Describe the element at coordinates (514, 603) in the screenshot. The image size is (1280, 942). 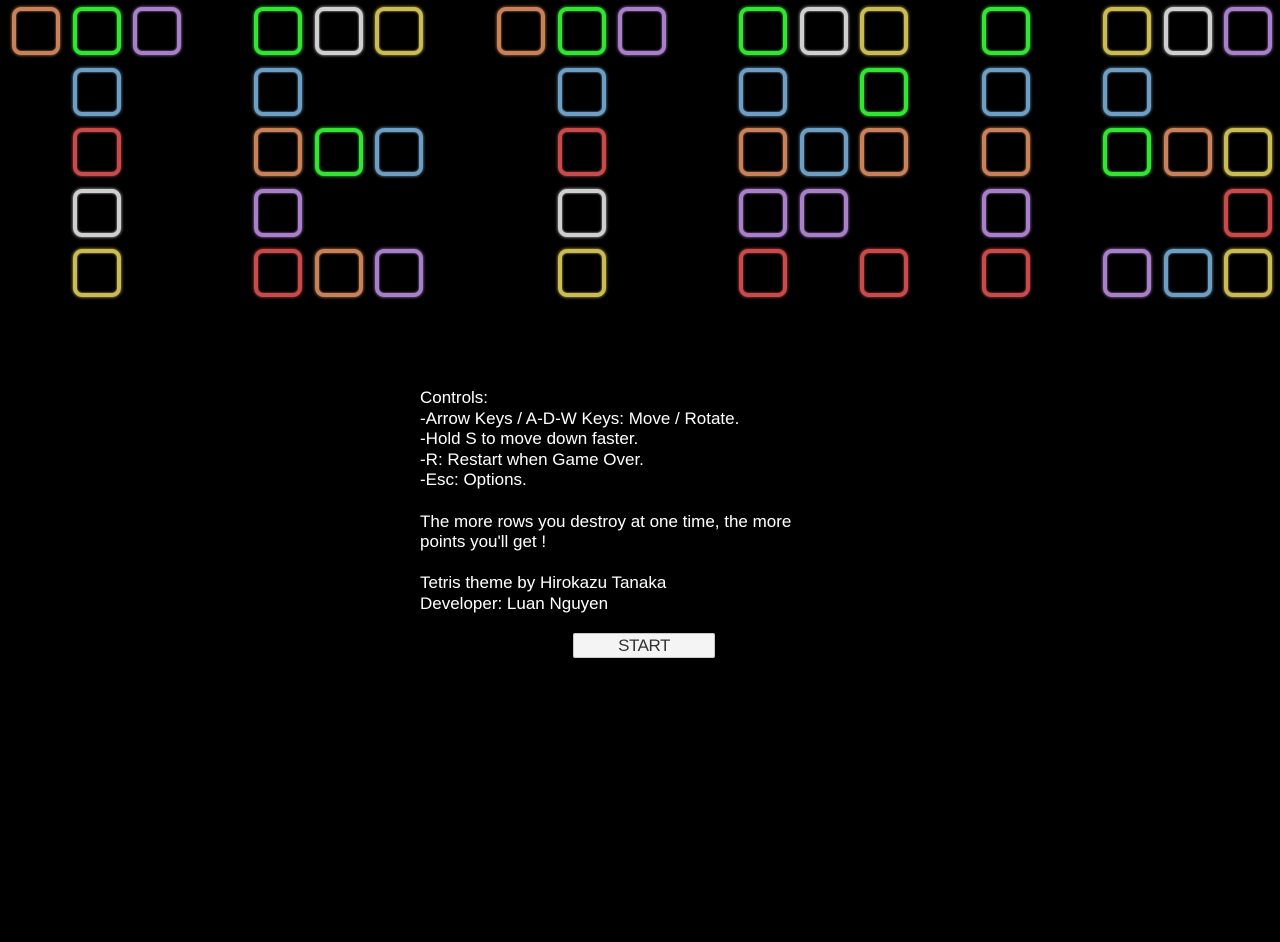
I see `developer-credit: Developer: Luan Nguyen` at that location.